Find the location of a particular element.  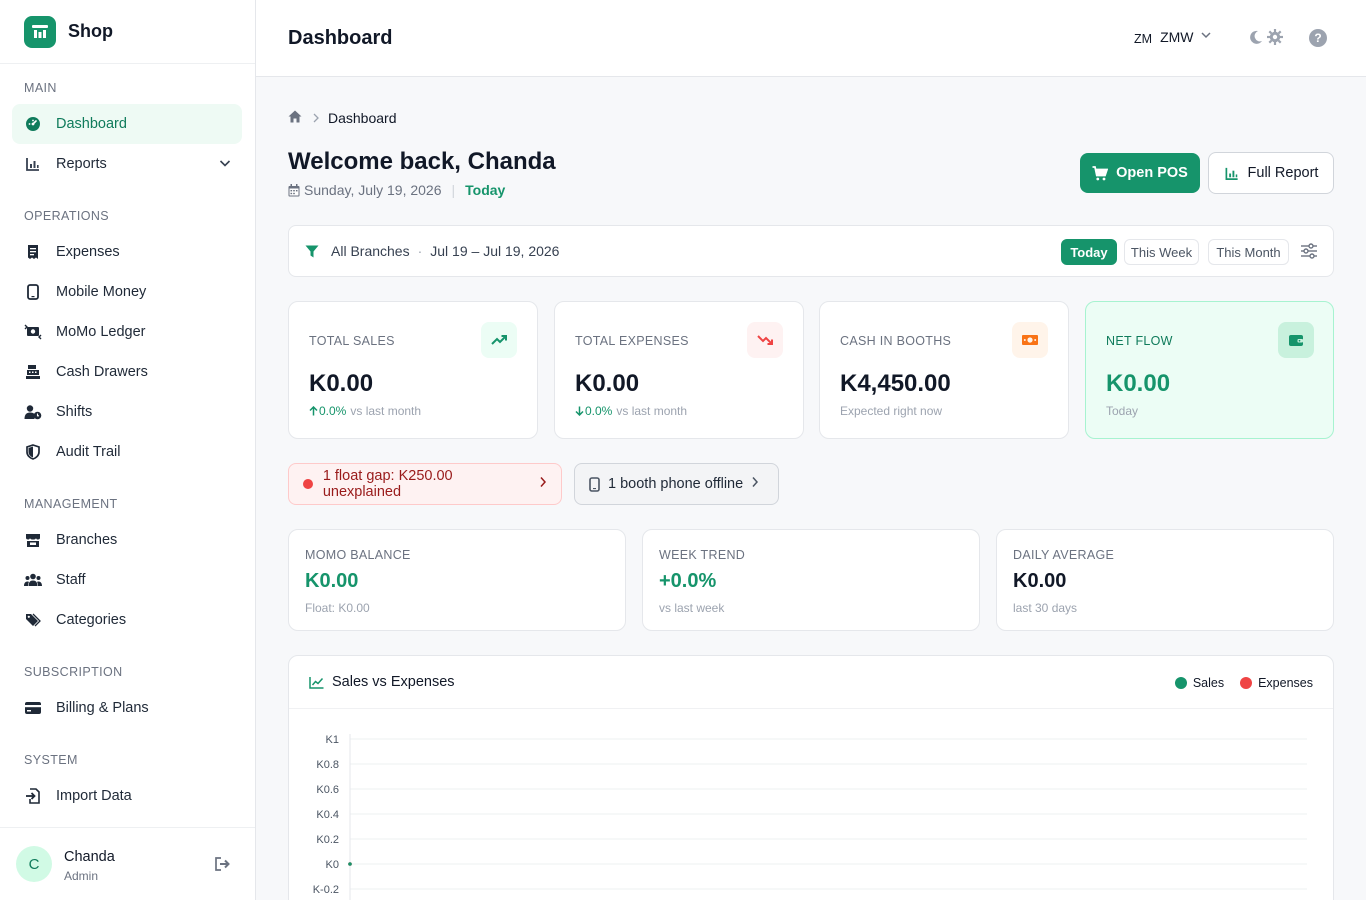

sidebar-item-import-data: Import Data is located at coordinates (127, 796).